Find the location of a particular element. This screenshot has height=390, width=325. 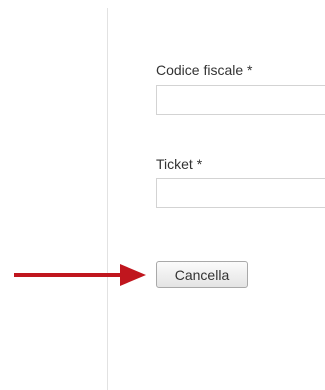

fiscal-code-input is located at coordinates (240, 100).